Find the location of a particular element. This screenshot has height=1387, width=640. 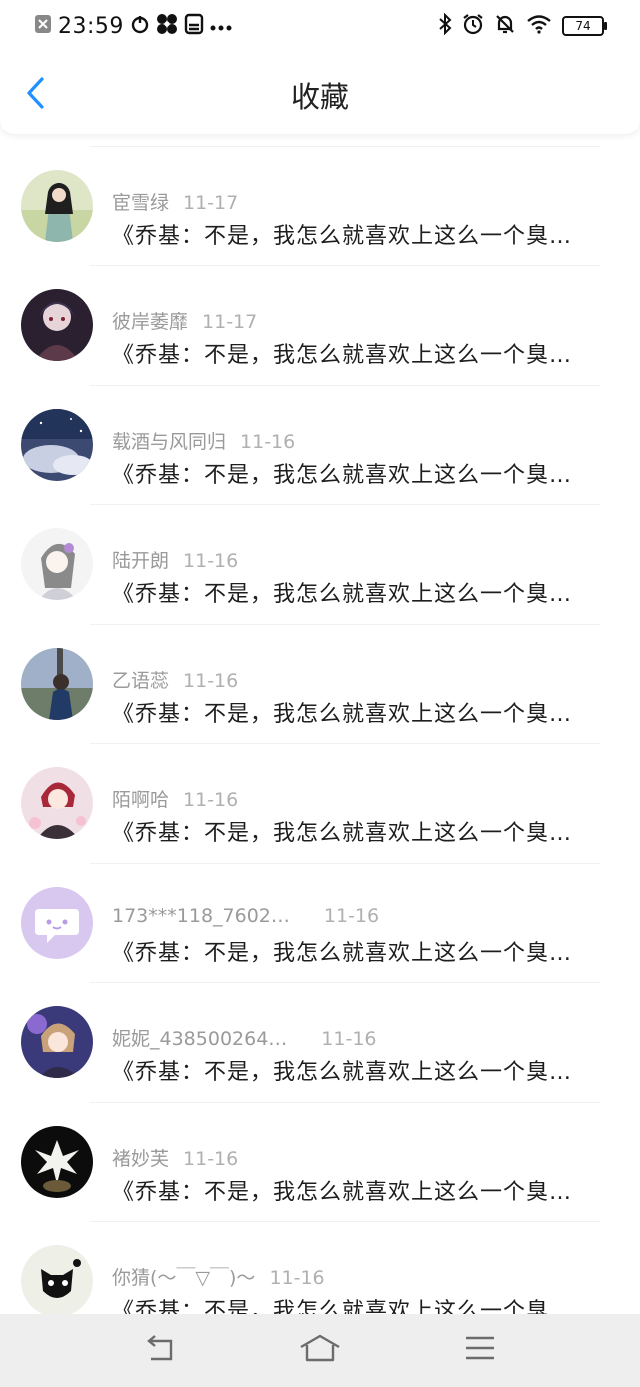

battery-level: 74 is located at coordinates (583, 26).